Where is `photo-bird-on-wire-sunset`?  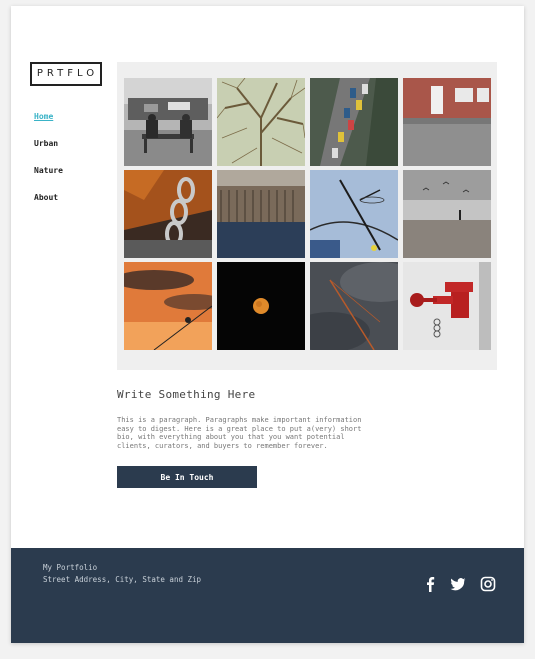
photo-bird-on-wire-sunset is located at coordinates (168, 306).